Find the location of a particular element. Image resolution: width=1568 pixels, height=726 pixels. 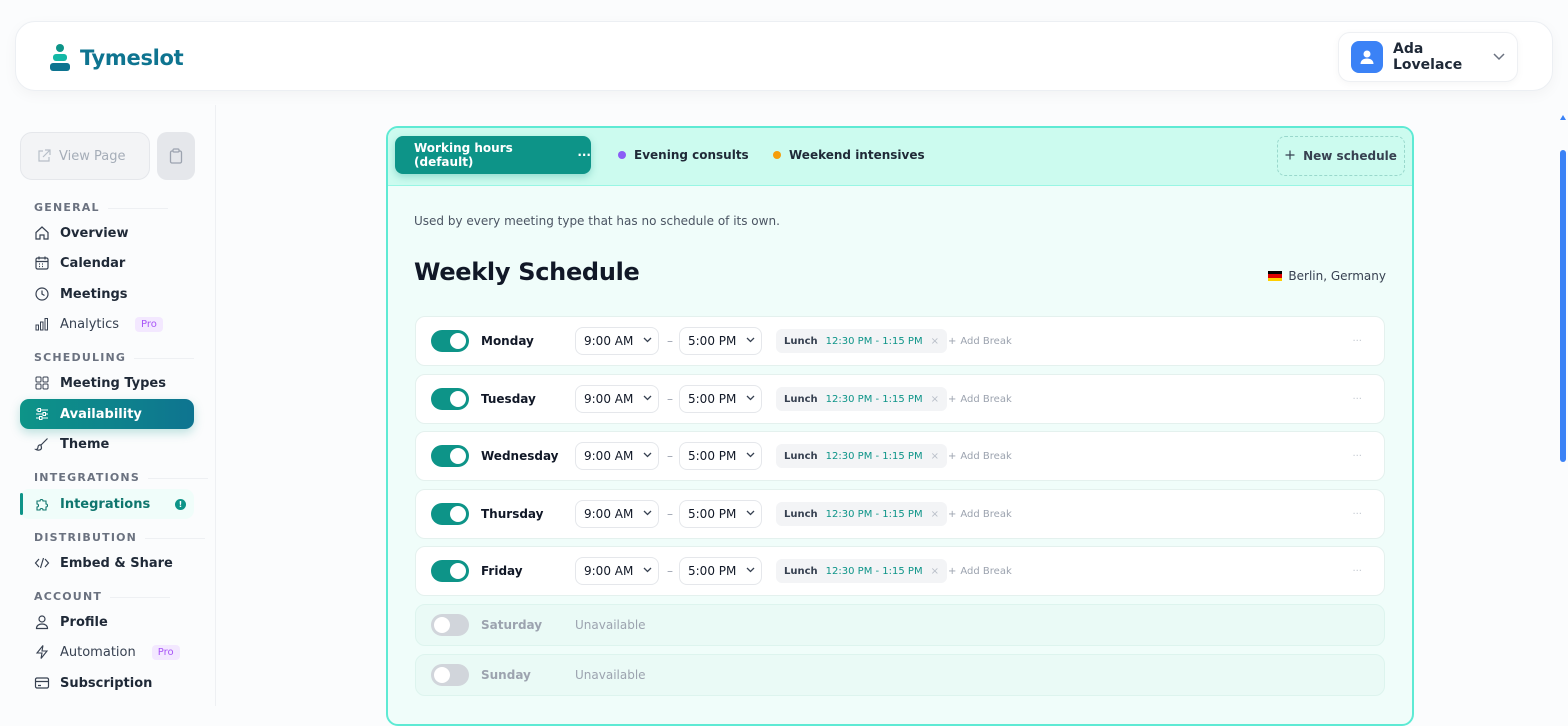

new-schedule-button: New schedule is located at coordinates (1341, 156).